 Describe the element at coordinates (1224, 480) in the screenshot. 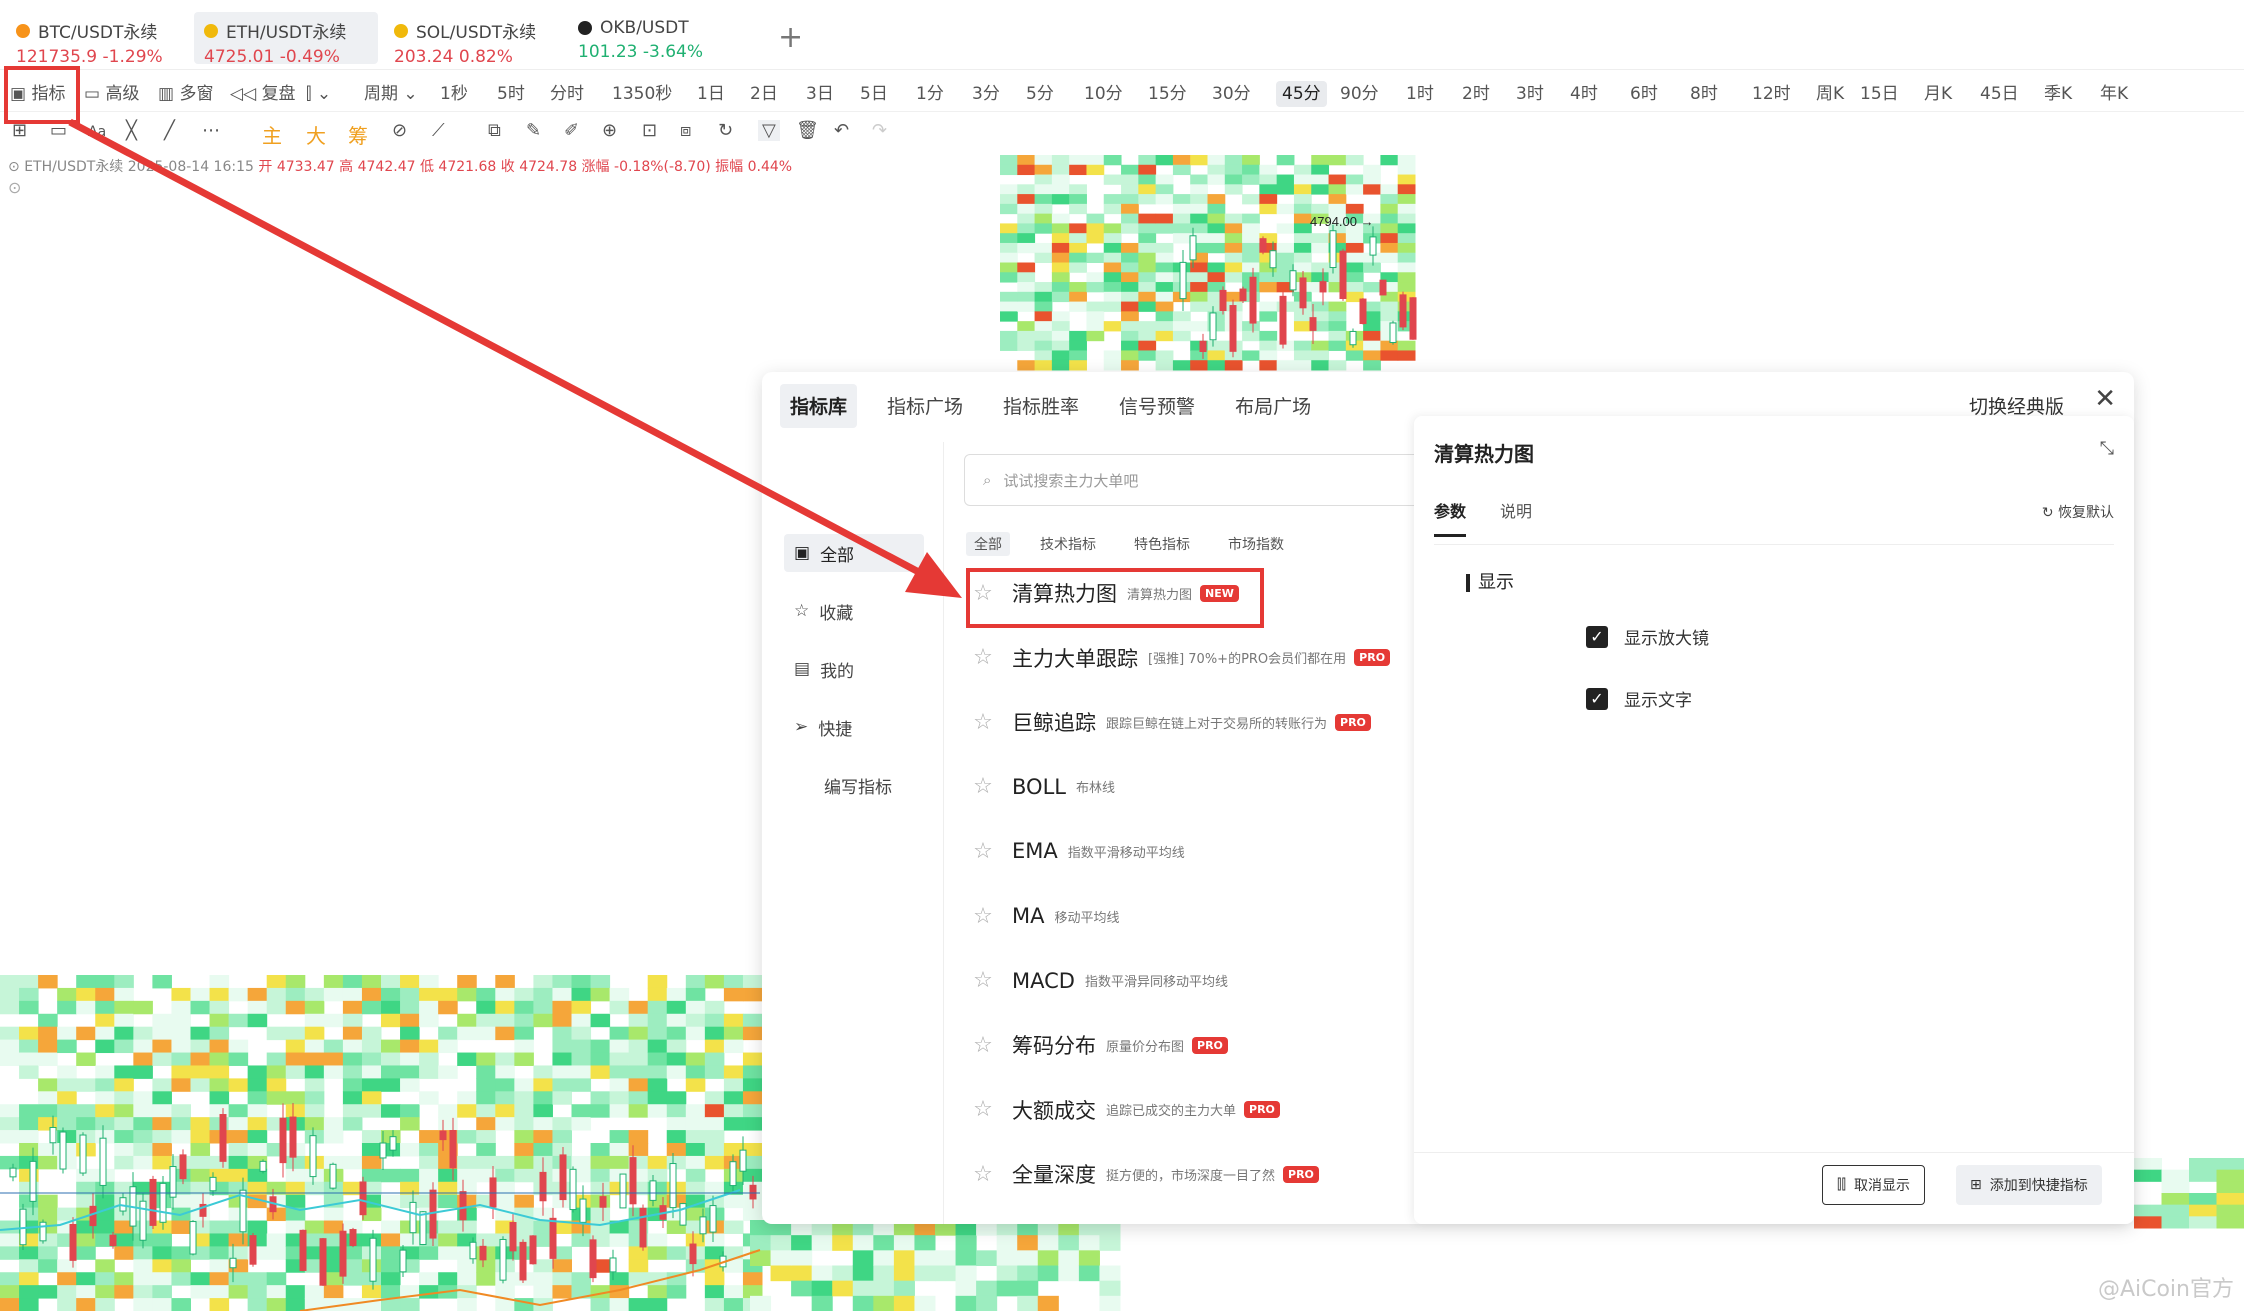

I see `indicator-search: ⌕ 试试搜索主力大单吧` at that location.